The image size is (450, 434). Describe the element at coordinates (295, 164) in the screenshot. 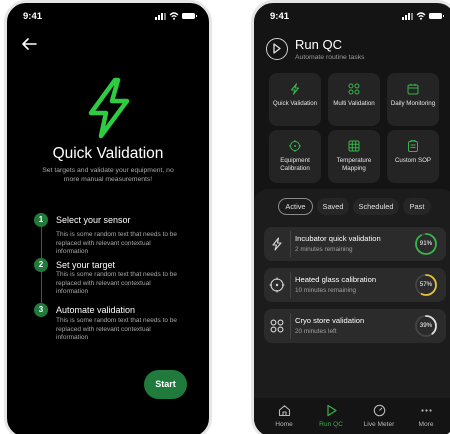

I see `tile-label: Equipment Calibration` at that location.